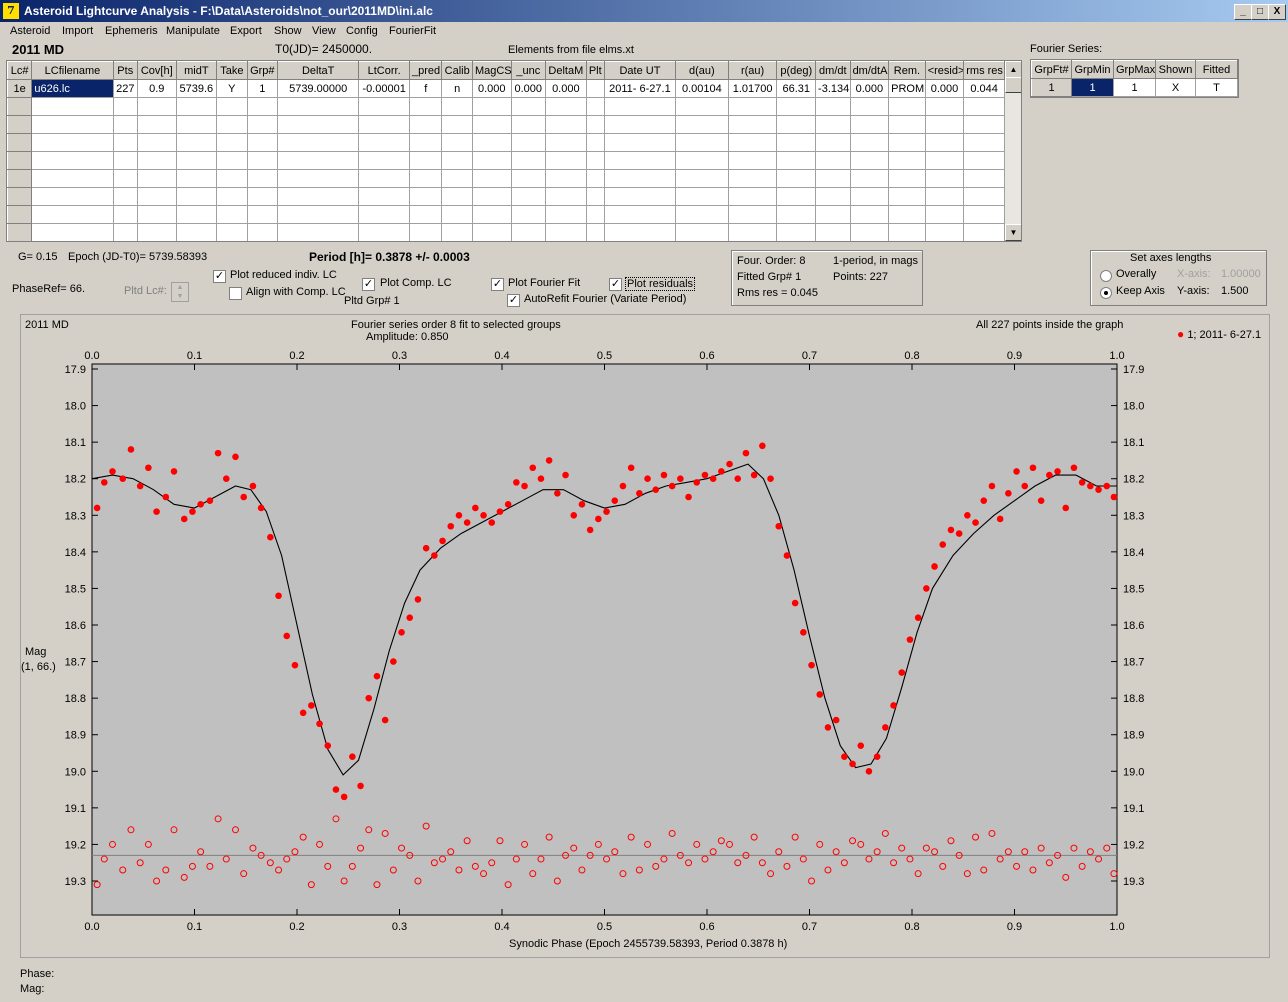 This screenshot has width=1288, height=1002. Describe the element at coordinates (1175, 69) in the screenshot. I see `fourier-col-header: Shown` at that location.